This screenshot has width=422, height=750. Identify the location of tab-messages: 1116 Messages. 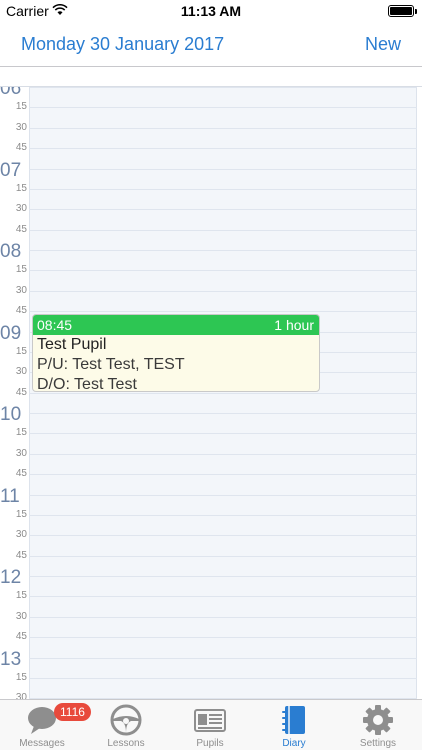
(45, 725).